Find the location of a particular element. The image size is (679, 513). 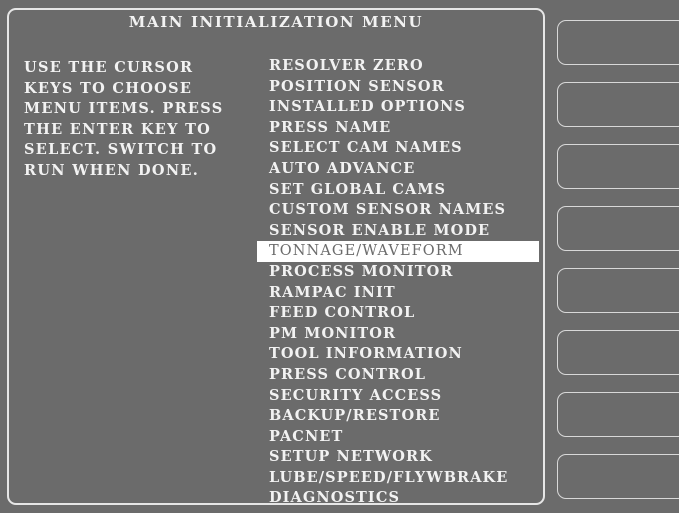

menu-item: LUBE/SPEED/FLYWBRAKE is located at coordinates (398, 478).